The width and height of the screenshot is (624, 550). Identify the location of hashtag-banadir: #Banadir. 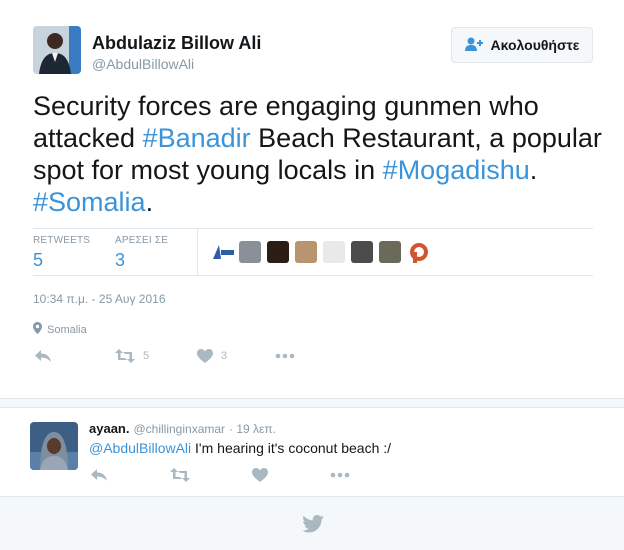
(197, 138).